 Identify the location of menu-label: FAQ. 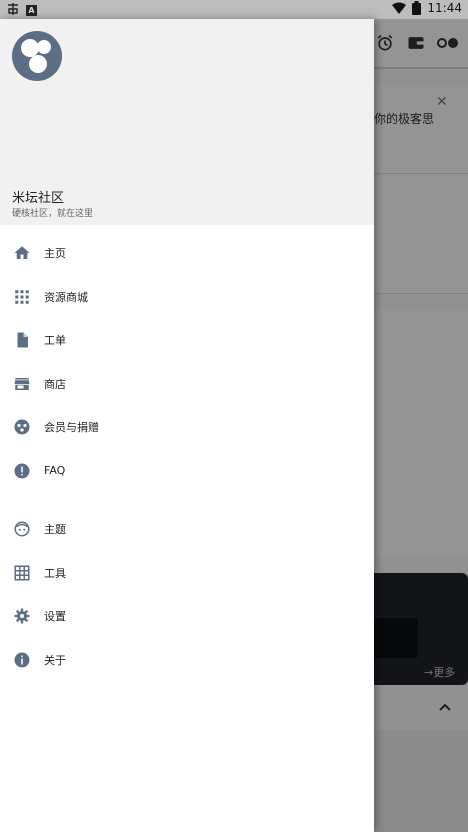
(55, 470).